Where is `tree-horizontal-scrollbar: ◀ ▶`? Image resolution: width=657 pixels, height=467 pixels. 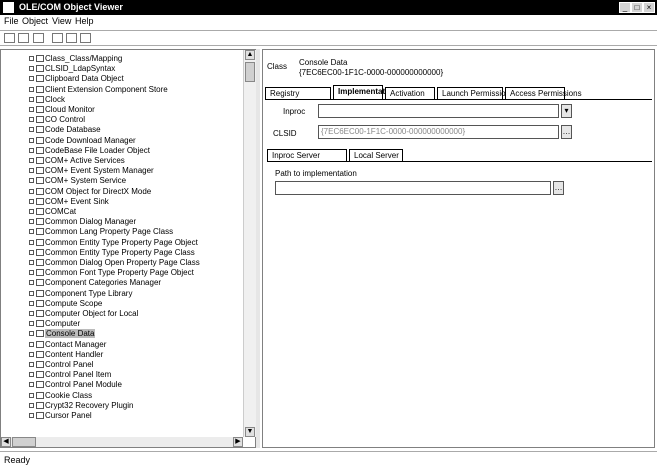 tree-horizontal-scrollbar: ◀ ▶ is located at coordinates (122, 442).